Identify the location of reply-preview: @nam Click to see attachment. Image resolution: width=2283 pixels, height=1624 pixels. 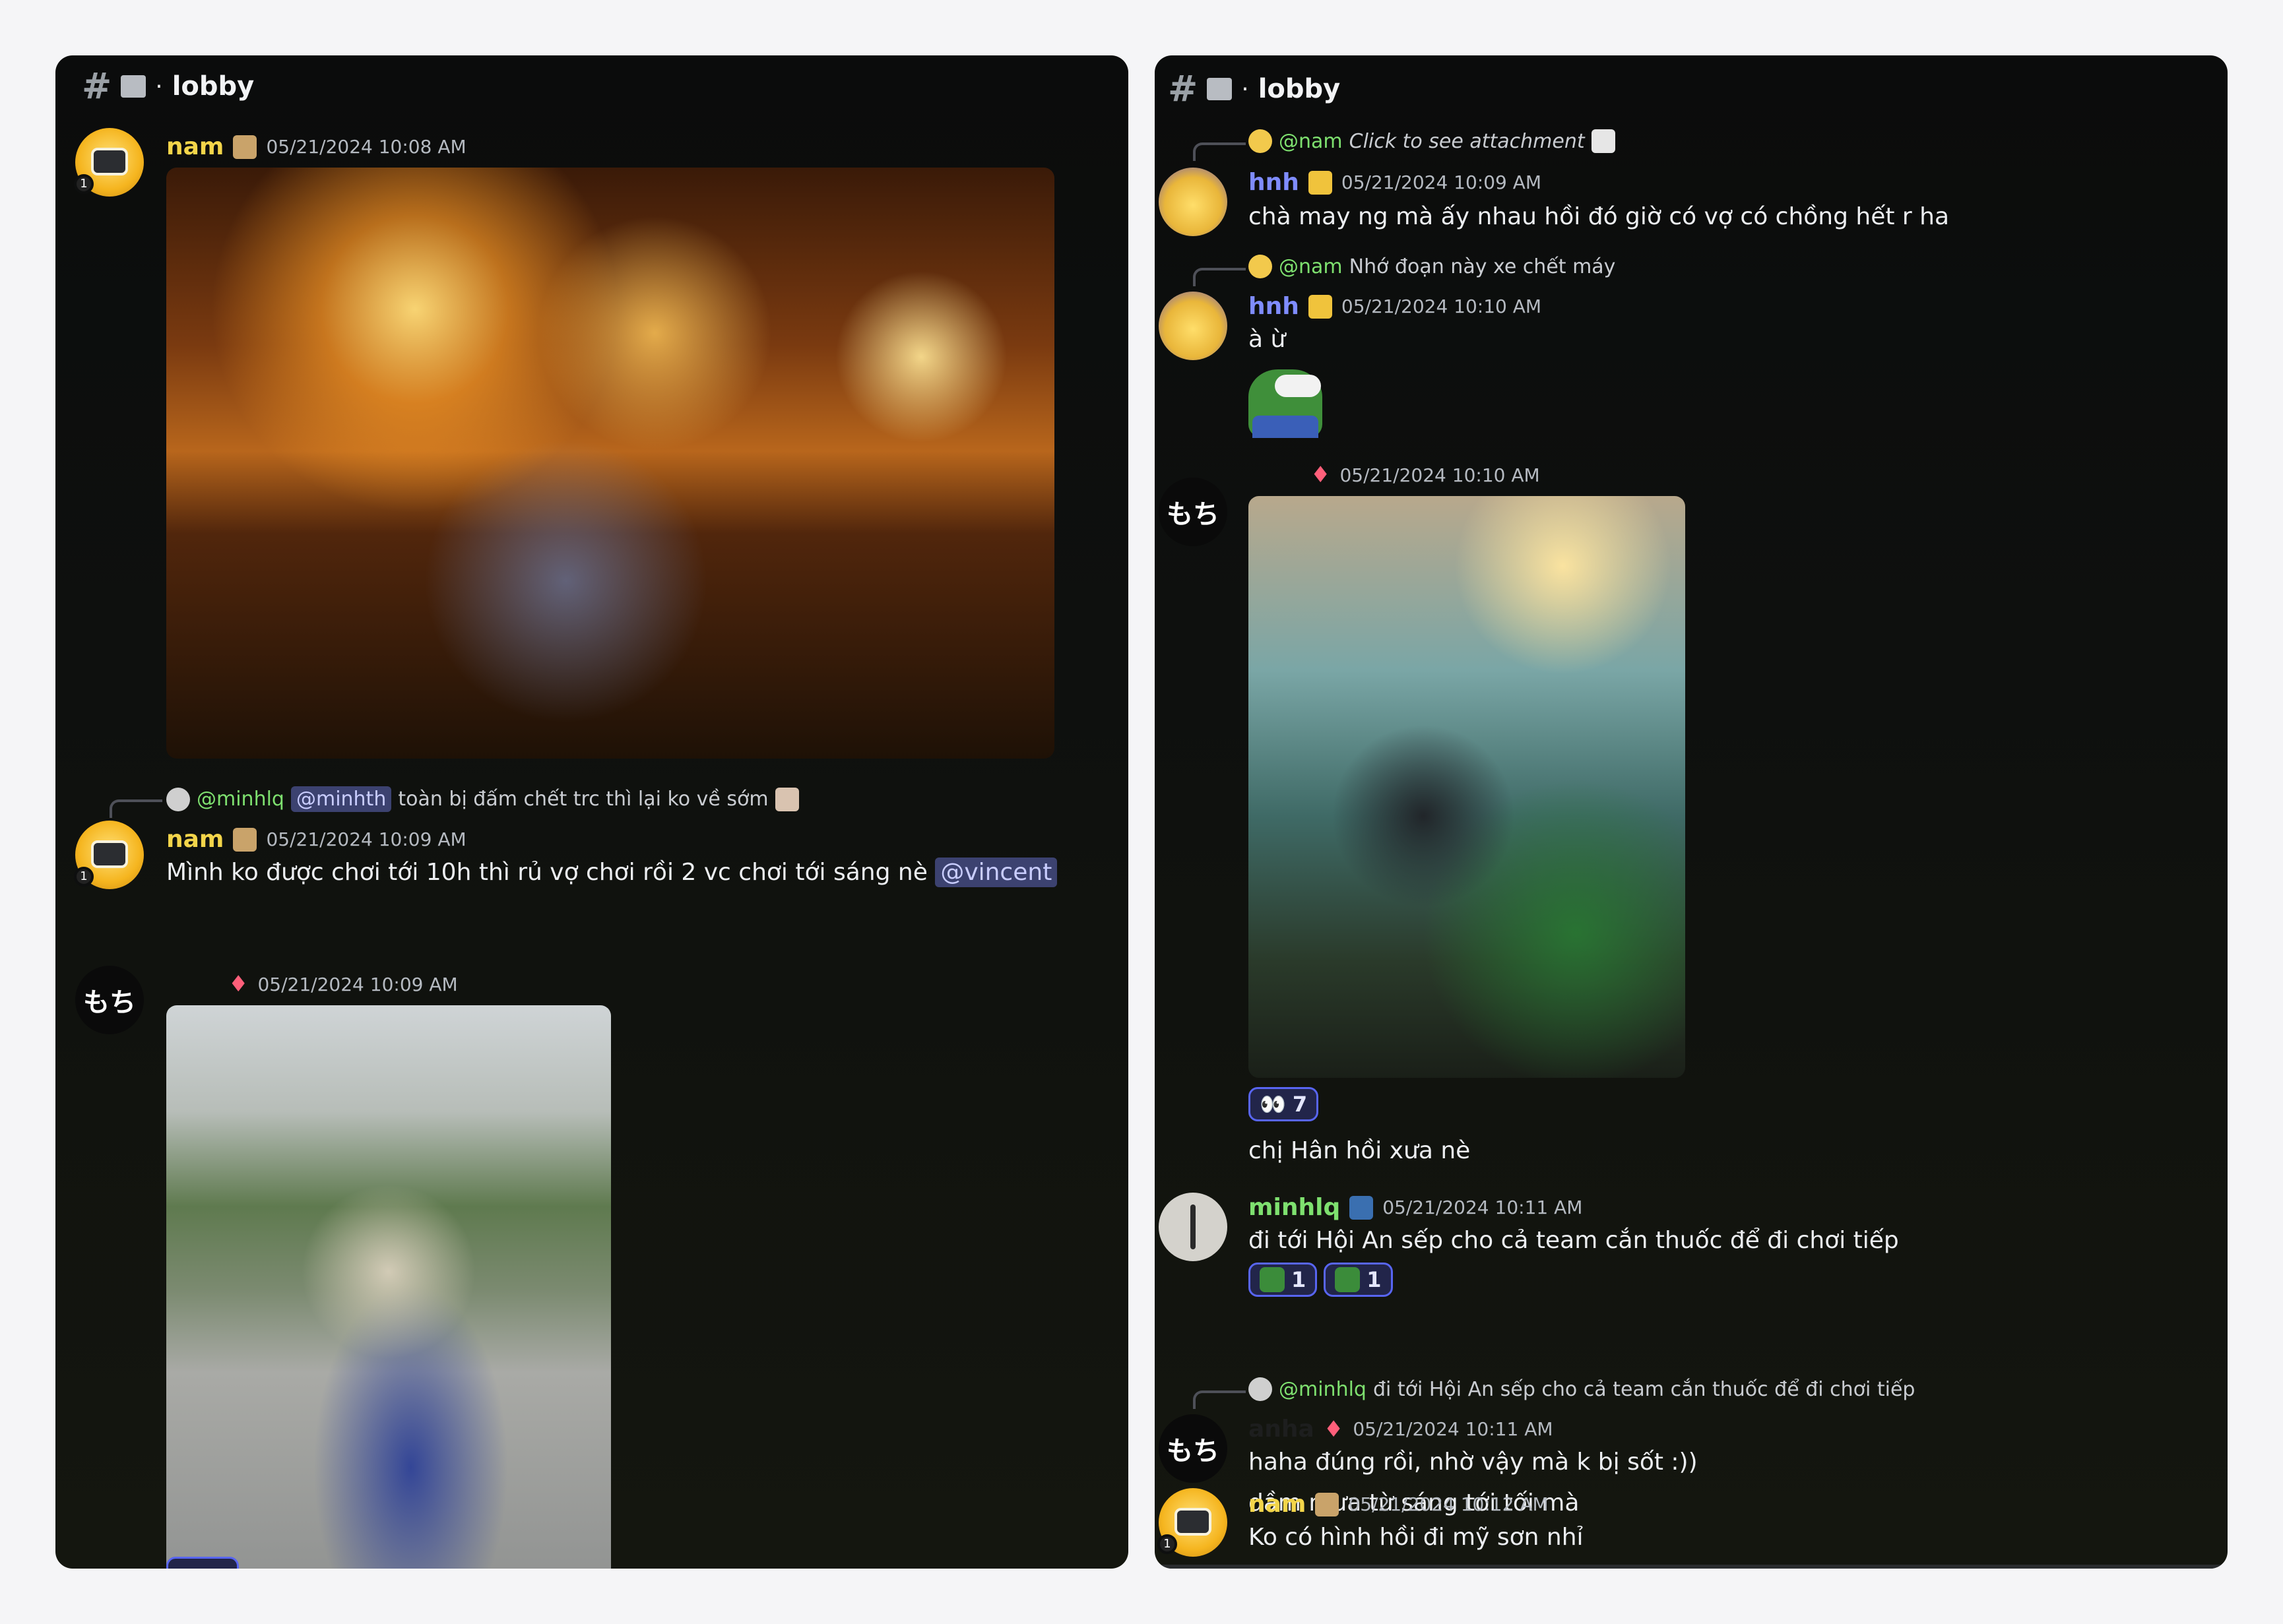
(1432, 141).